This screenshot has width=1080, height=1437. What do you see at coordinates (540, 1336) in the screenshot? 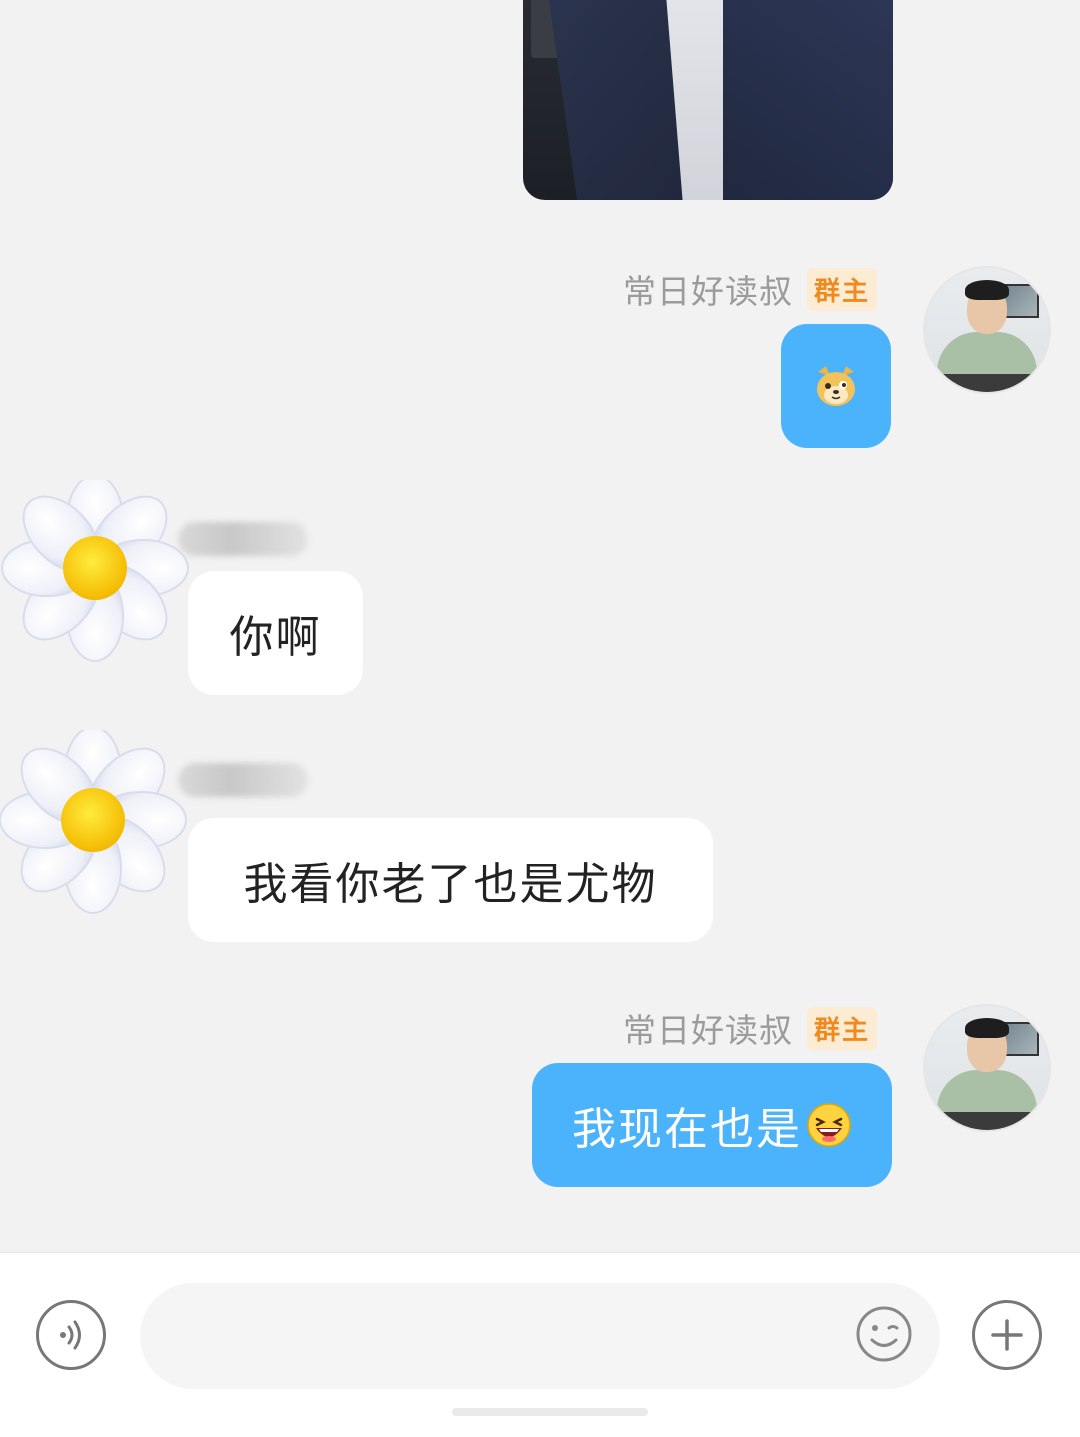
I see `message-input` at bounding box center [540, 1336].